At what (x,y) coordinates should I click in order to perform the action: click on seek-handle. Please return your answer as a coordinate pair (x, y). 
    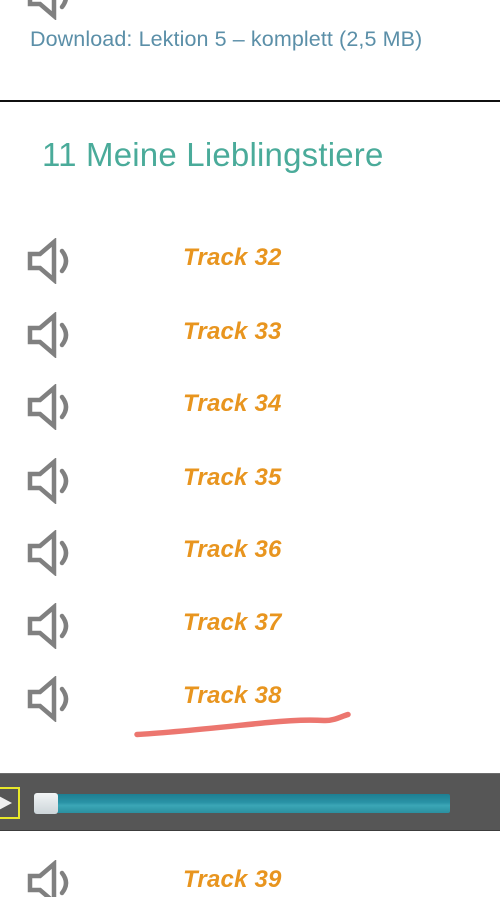
    Looking at the image, I should click on (46, 803).